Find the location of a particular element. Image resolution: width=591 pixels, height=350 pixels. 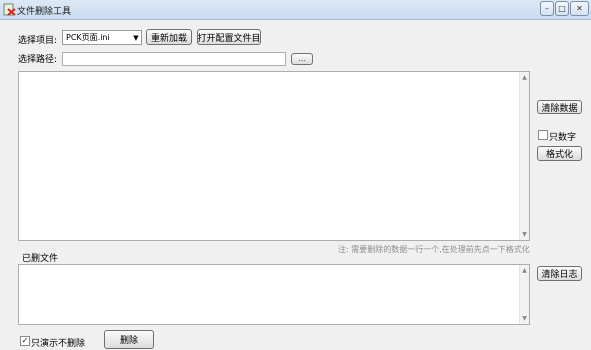

path-label: 选择路径: is located at coordinates (38, 60).